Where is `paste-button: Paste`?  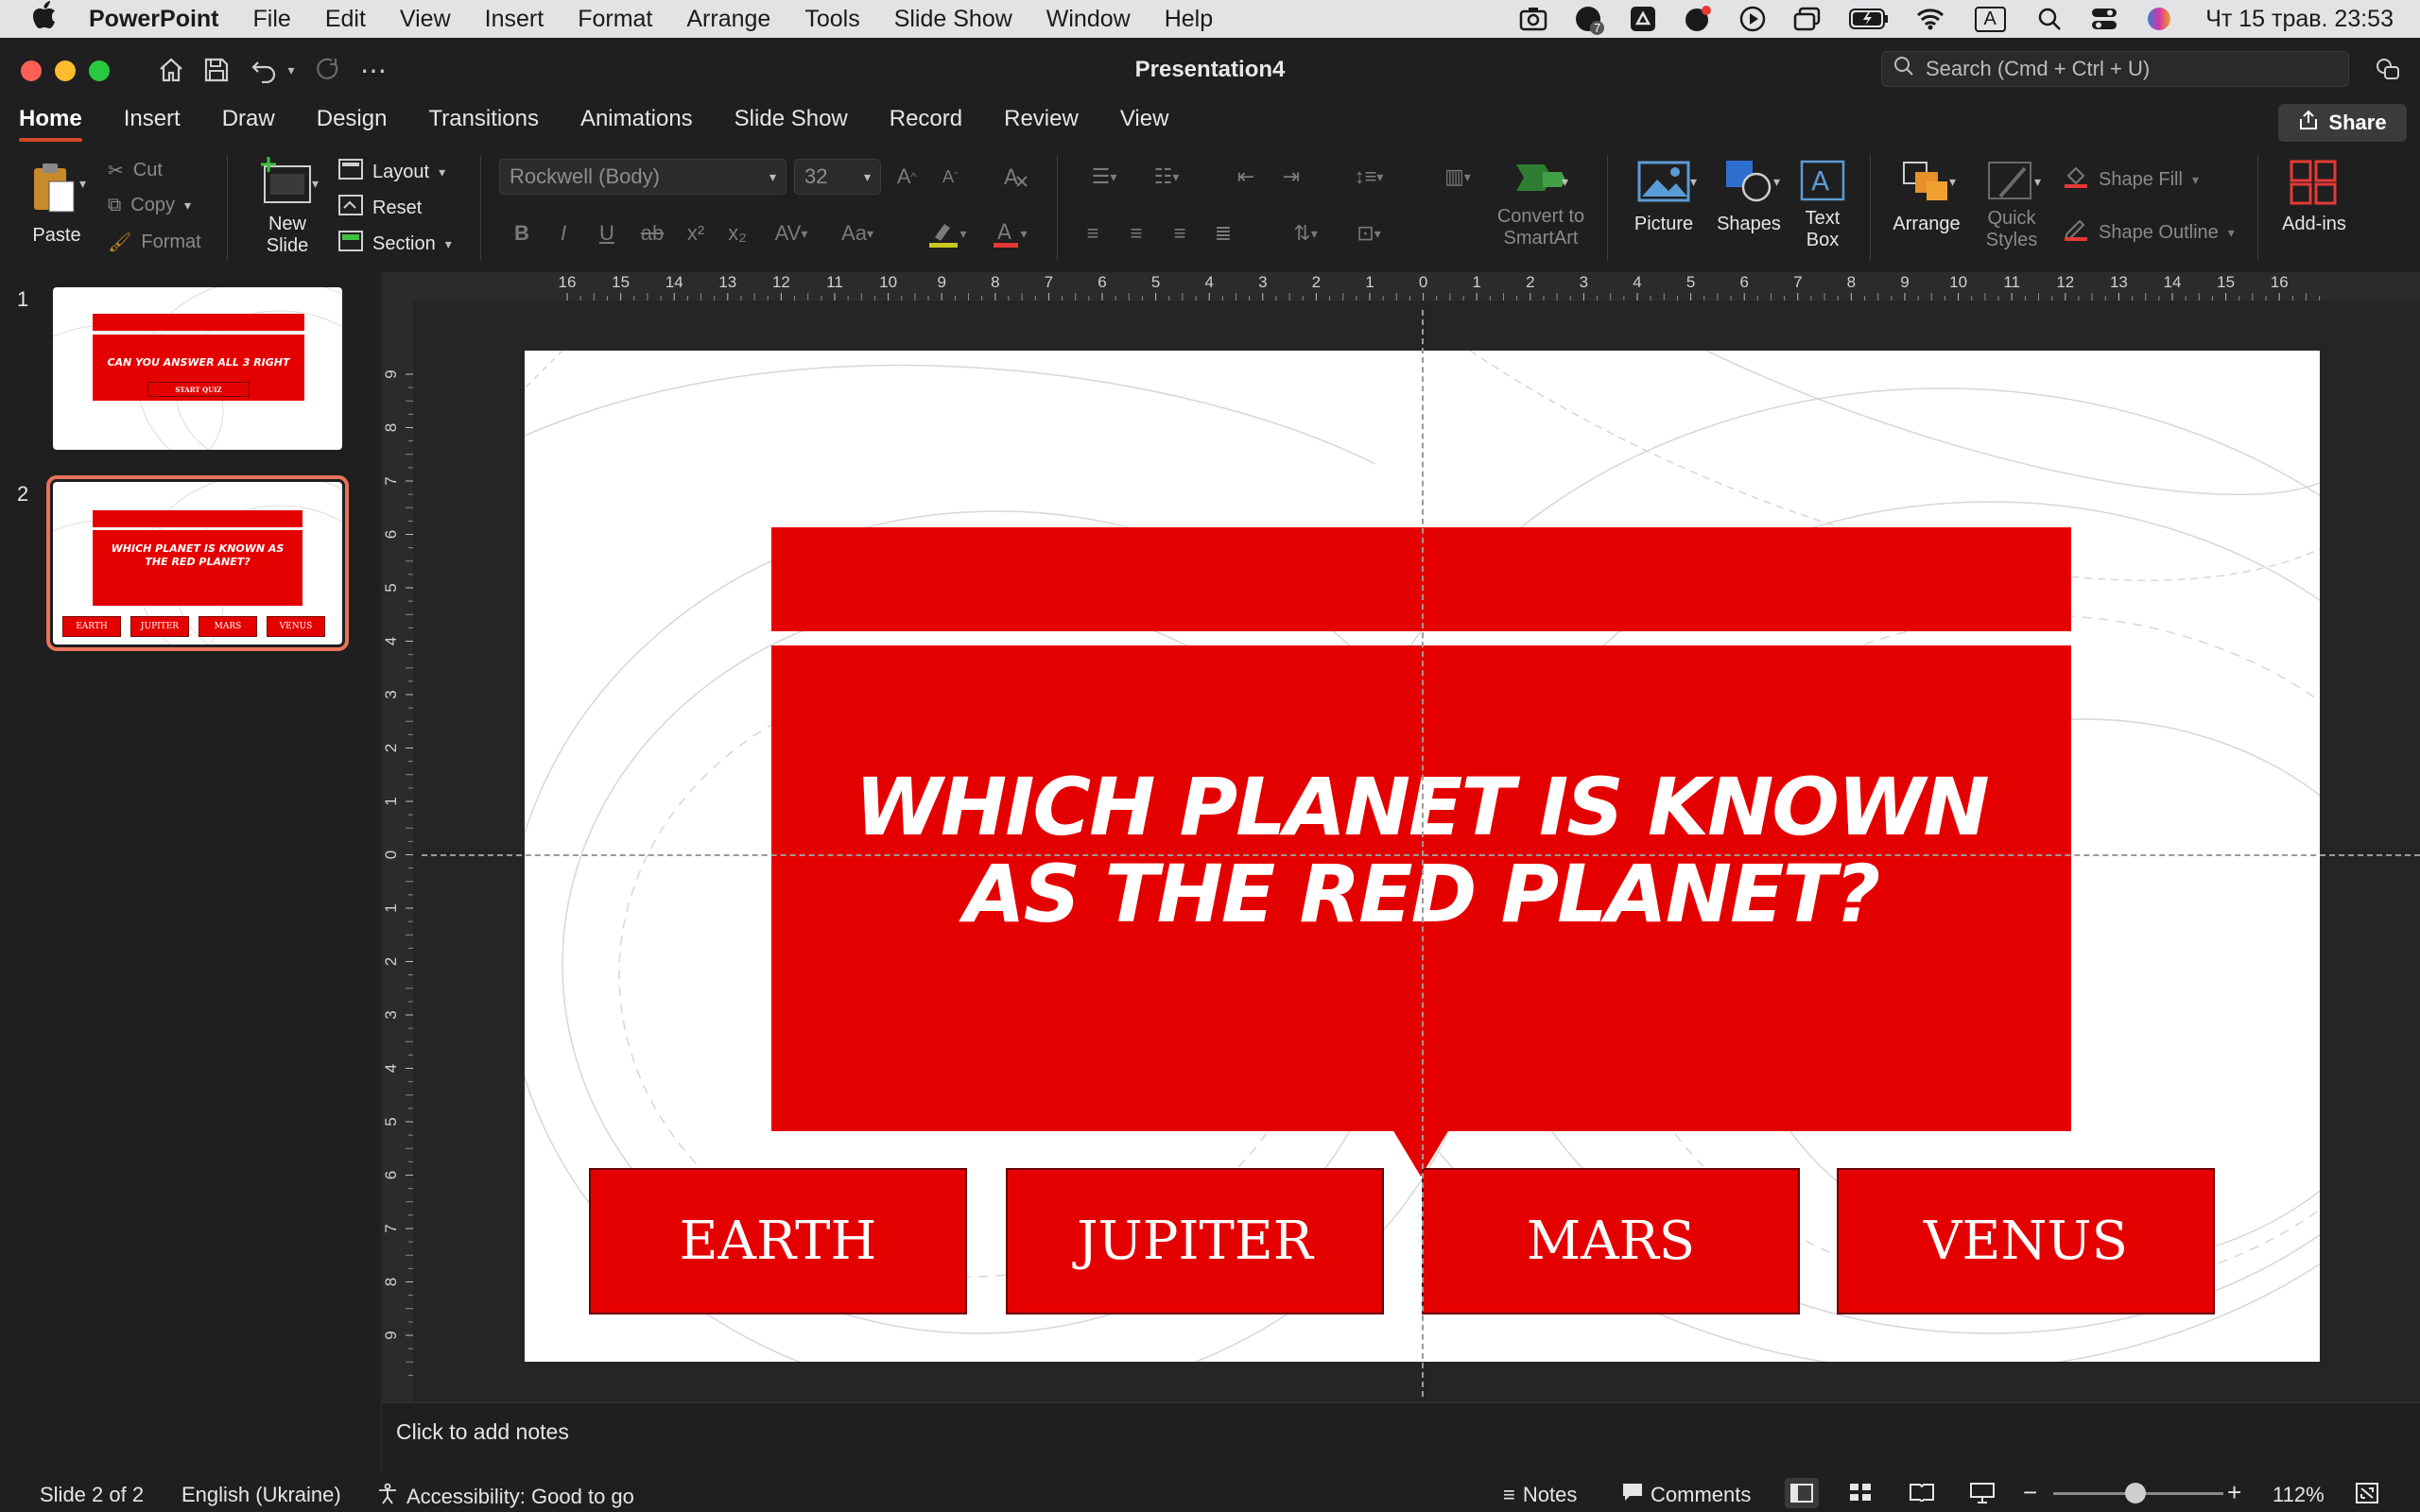
paste-button: Paste is located at coordinates (57, 204).